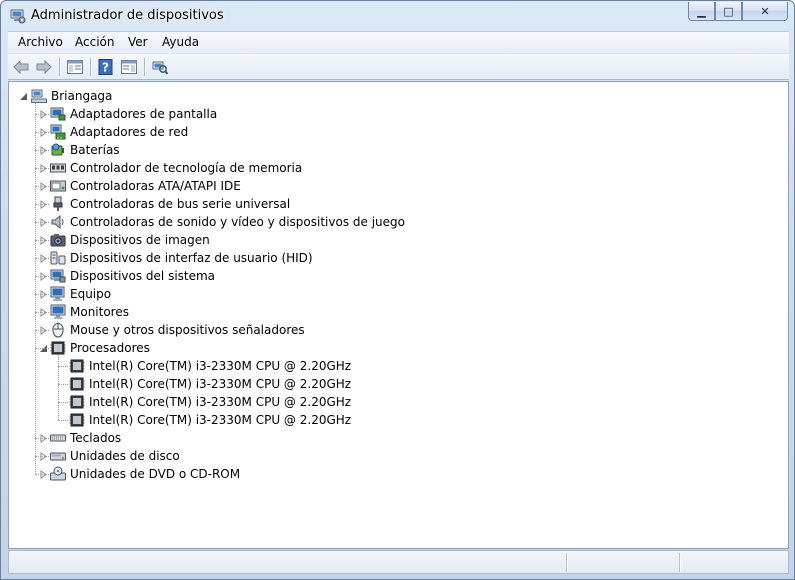  What do you see at coordinates (57, 149) in the screenshot?
I see `battery-icon` at bounding box center [57, 149].